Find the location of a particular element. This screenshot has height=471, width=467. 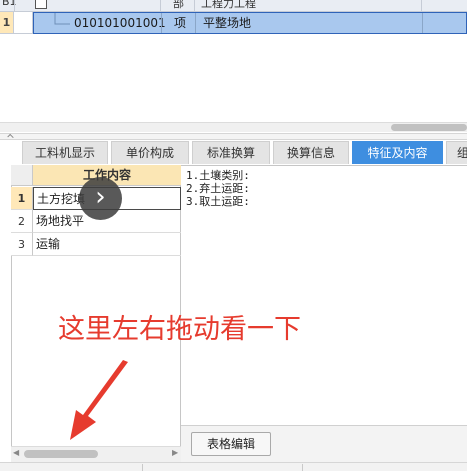

row-number: 1 is located at coordinates (7, 23).